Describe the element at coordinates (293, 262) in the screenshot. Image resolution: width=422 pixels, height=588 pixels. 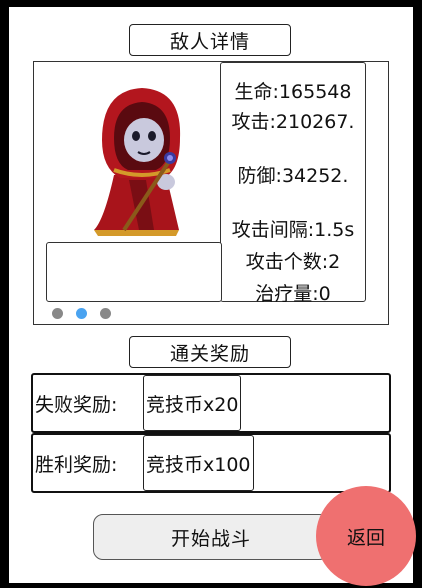
I see `stat-attack-targets: 攻击个数:2` at that location.